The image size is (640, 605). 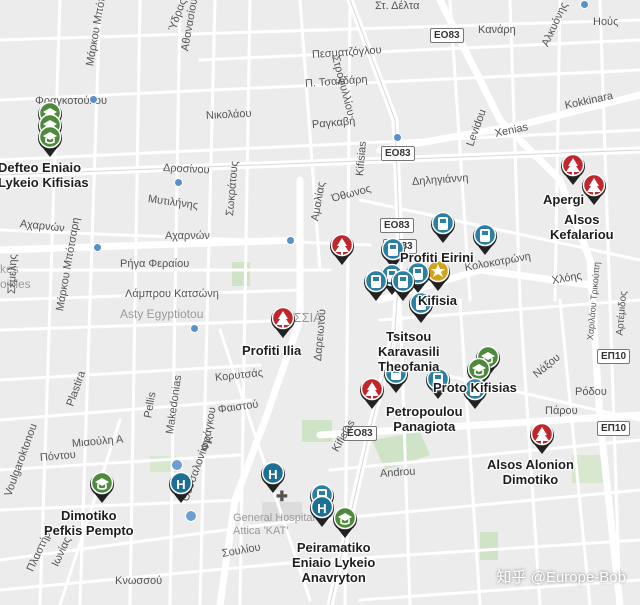 I want to click on poi-label-line: Kefalariou, so click(x=582, y=234).